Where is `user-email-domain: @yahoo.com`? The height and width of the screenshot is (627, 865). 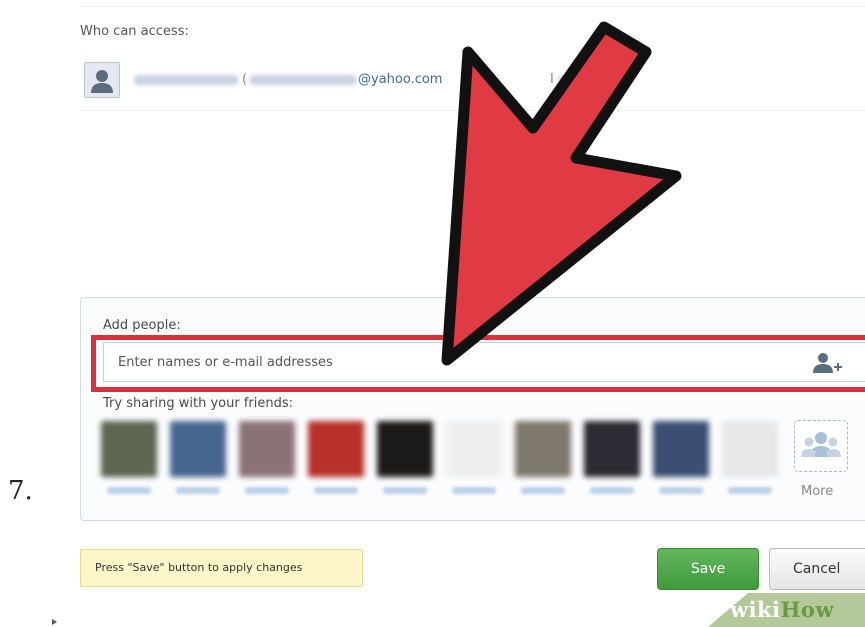 user-email-domain: @yahoo.com is located at coordinates (400, 79).